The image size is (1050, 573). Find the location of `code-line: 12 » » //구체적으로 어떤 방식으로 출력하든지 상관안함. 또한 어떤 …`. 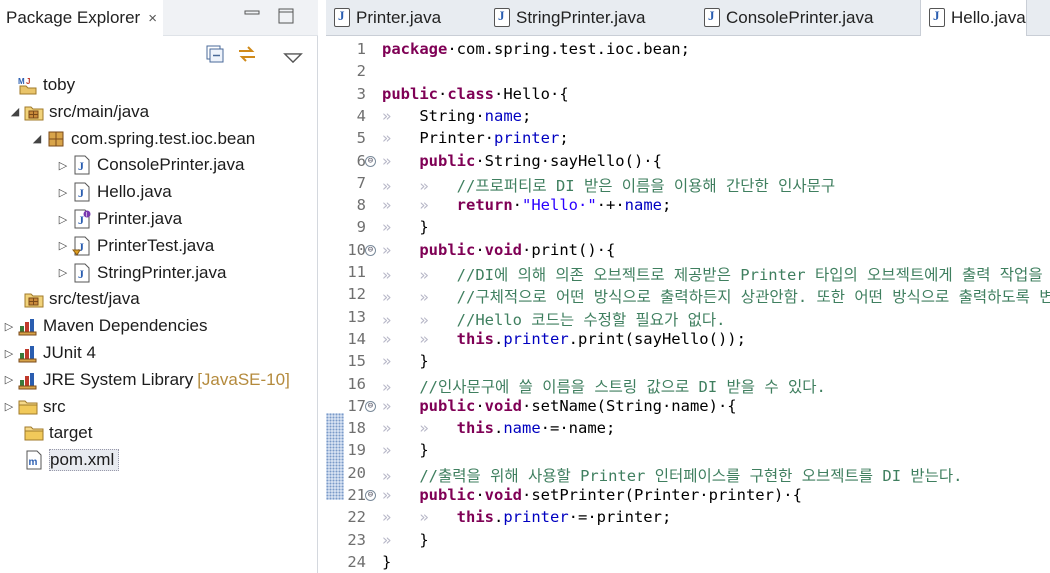

code-line: 12 » » //구체적으로 어떤 방식으로 출력하든지 상관안함. 또한 어떤 … is located at coordinates (688, 296).